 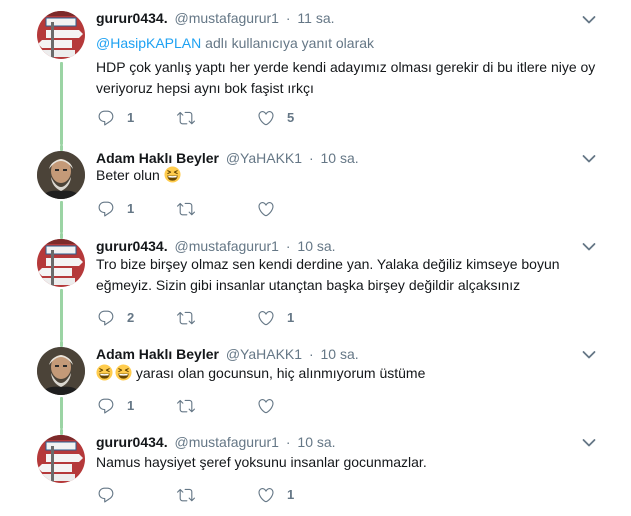 What do you see at coordinates (148, 43) in the screenshot?
I see `mention-link: @HasipKAPLAN` at bounding box center [148, 43].